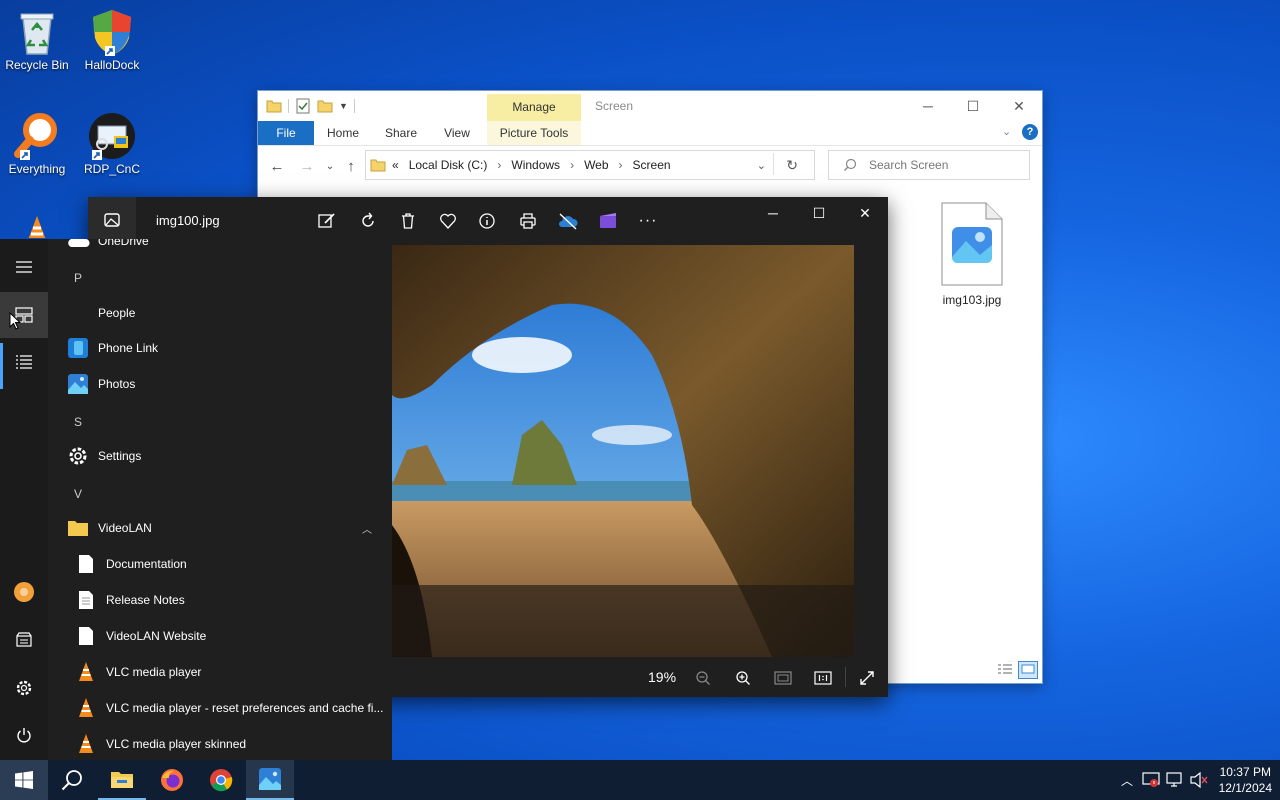  Describe the element at coordinates (24, 499) in the screenshot. I see `start-rail` at that location.